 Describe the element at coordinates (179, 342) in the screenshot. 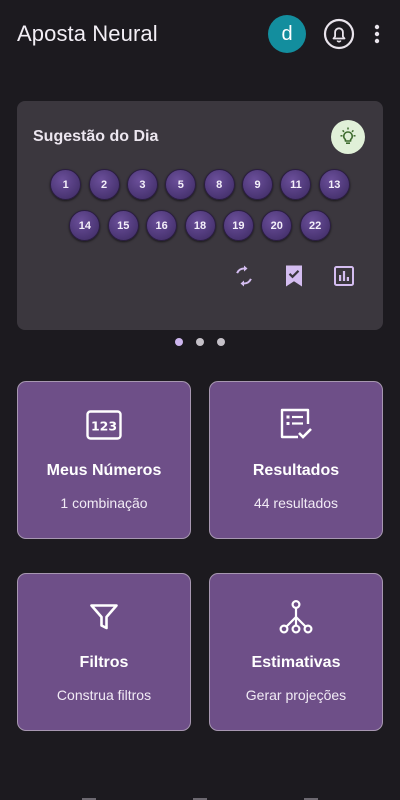

I see `carousel-dot-active` at that location.